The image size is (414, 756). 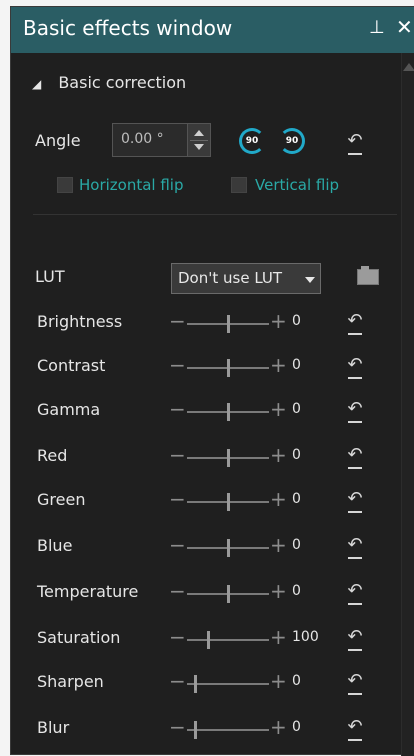 What do you see at coordinates (212, 368) in the screenshot?
I see `adjustment-row: Contrast − +0 ↶` at bounding box center [212, 368].